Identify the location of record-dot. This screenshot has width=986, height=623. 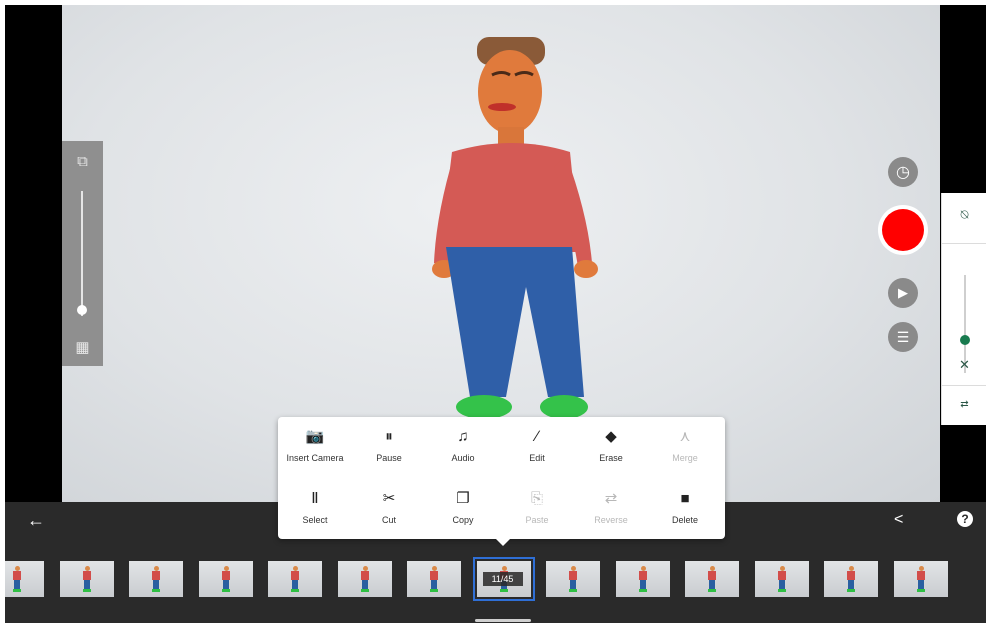
(903, 230).